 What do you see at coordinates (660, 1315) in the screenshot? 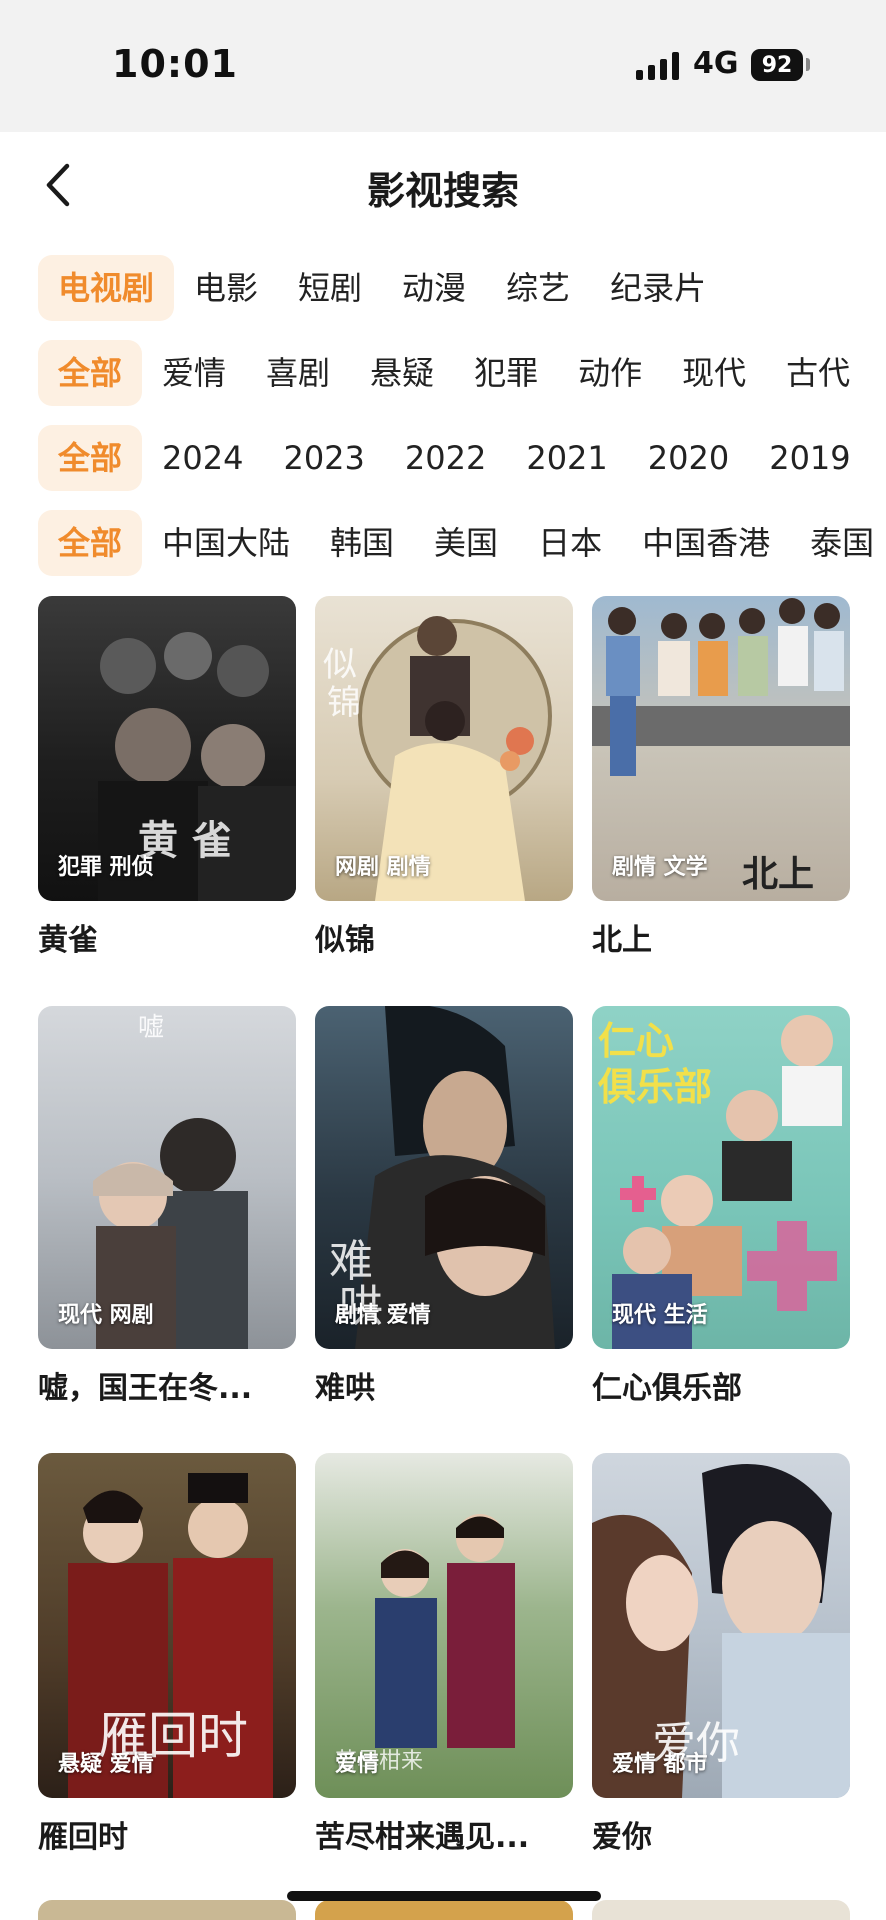
I see `poster-tags: 现代 生活` at bounding box center [660, 1315].